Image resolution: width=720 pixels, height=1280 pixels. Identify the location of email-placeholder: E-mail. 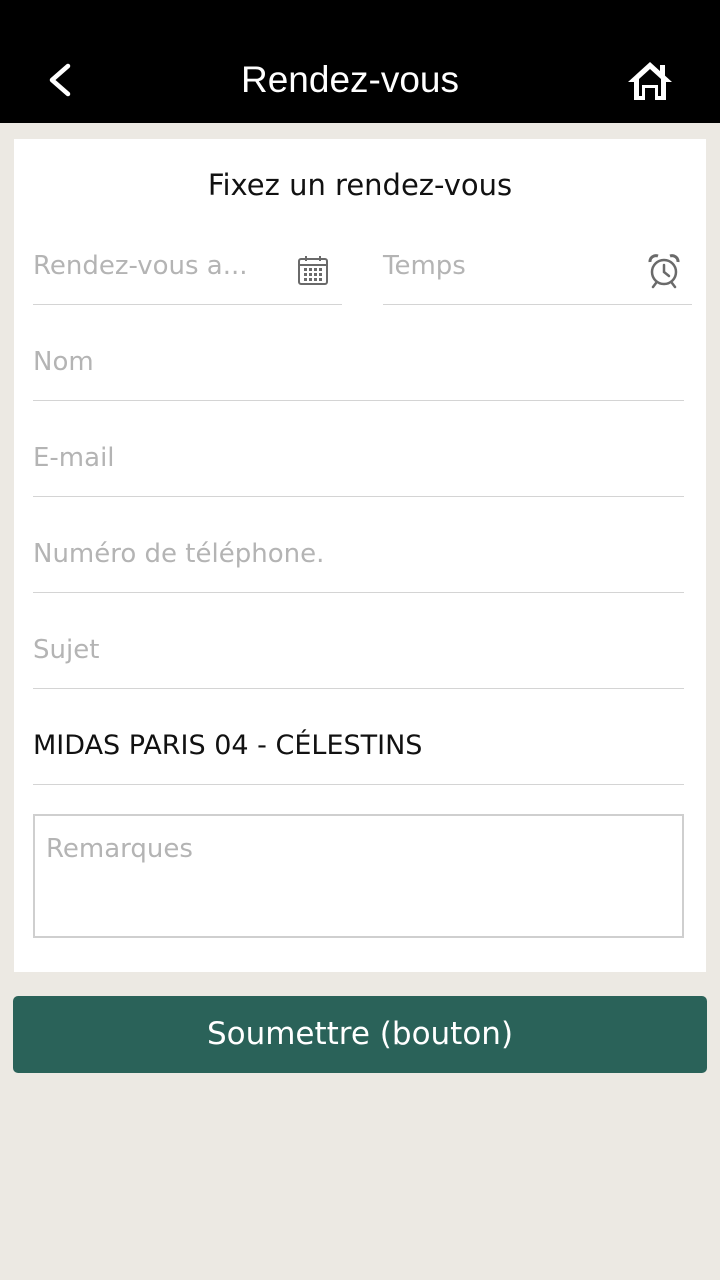
(74, 458).